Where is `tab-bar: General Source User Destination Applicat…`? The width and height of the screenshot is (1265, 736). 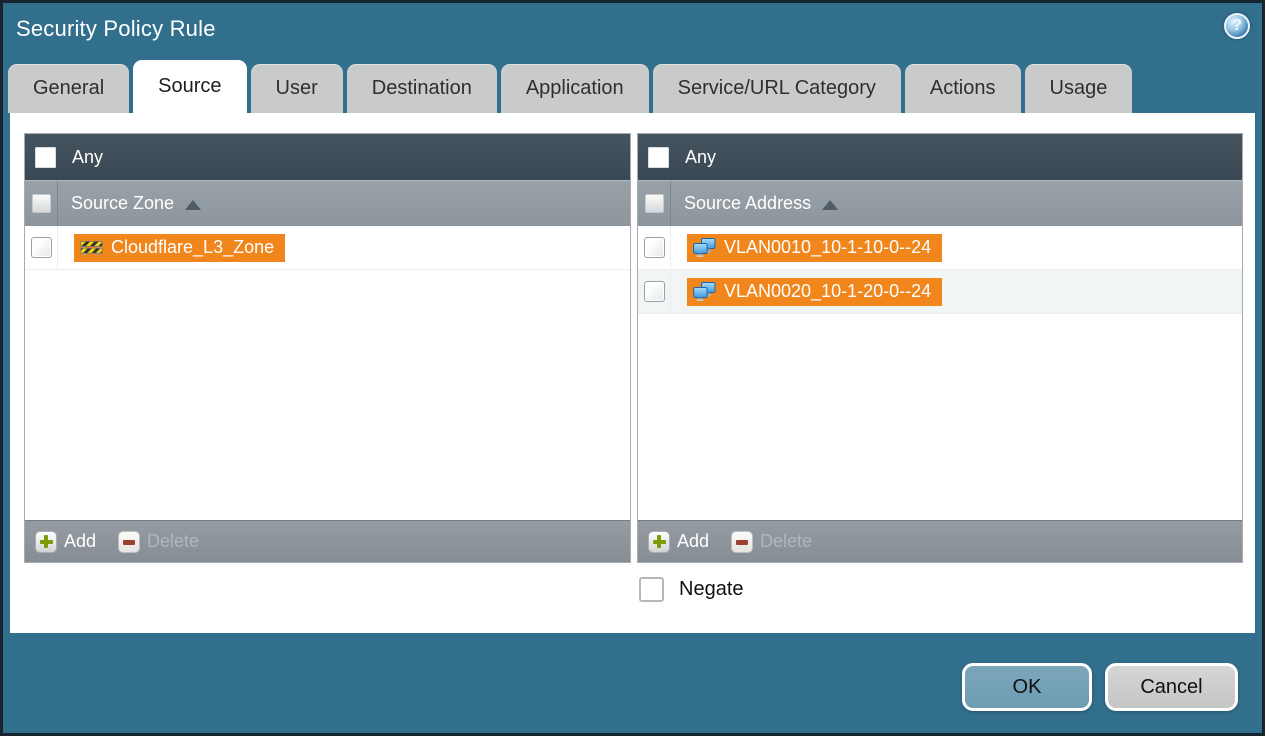
tab-bar: General Source User Destination Applicat… is located at coordinates (570, 86).